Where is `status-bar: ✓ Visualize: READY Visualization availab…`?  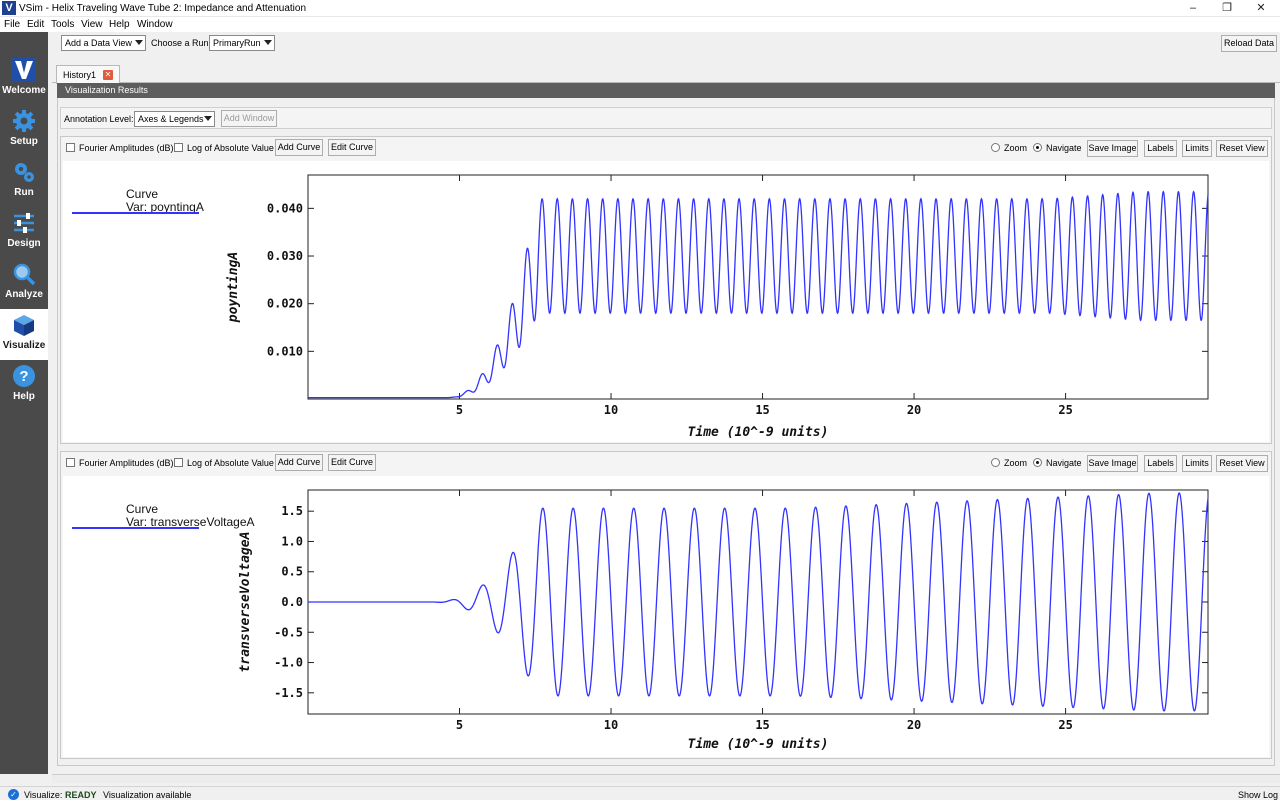
status-bar: ✓ Visualize: READY Visualization availab… is located at coordinates (640, 793).